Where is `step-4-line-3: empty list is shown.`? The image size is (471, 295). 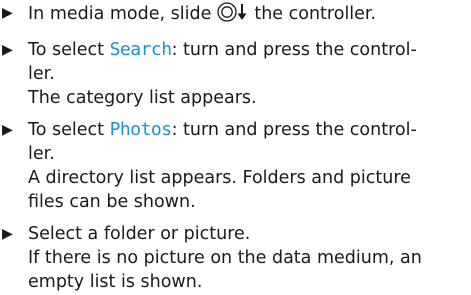 step-4-line-3: empty list is shown. is located at coordinates (115, 282).